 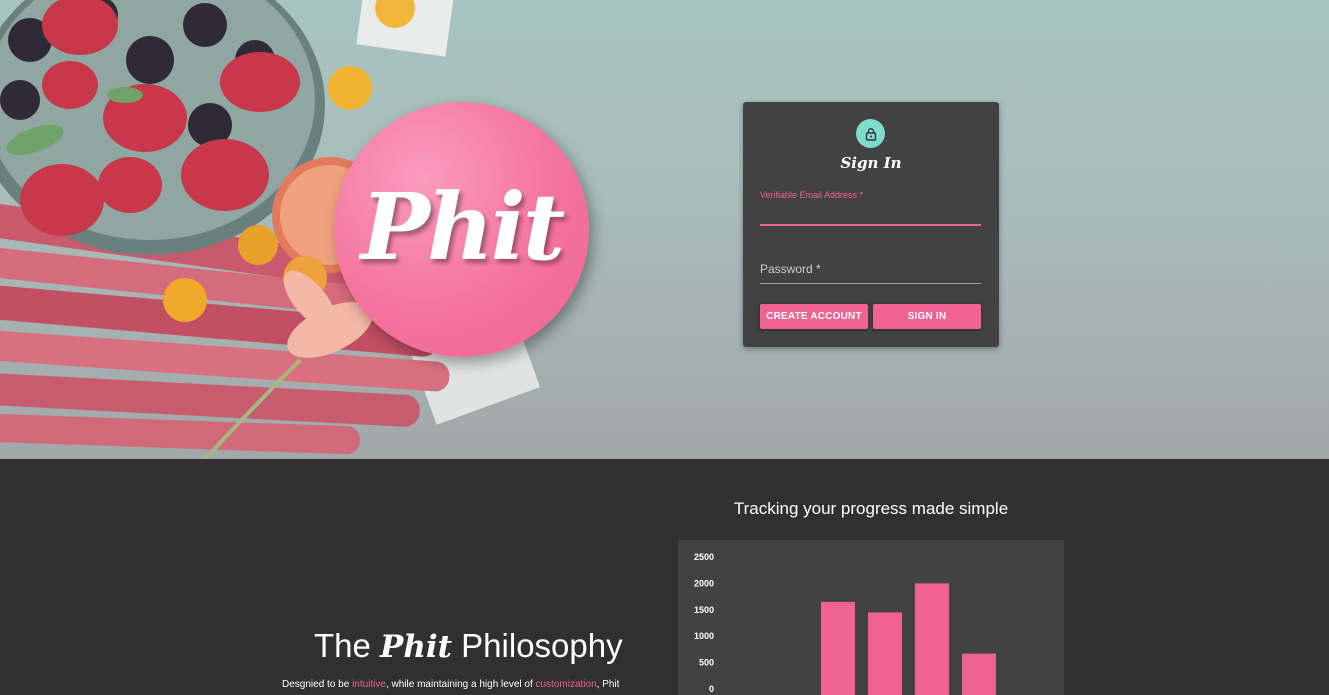 I want to click on philosophy-title-brand: Phit, so click(x=416, y=647).